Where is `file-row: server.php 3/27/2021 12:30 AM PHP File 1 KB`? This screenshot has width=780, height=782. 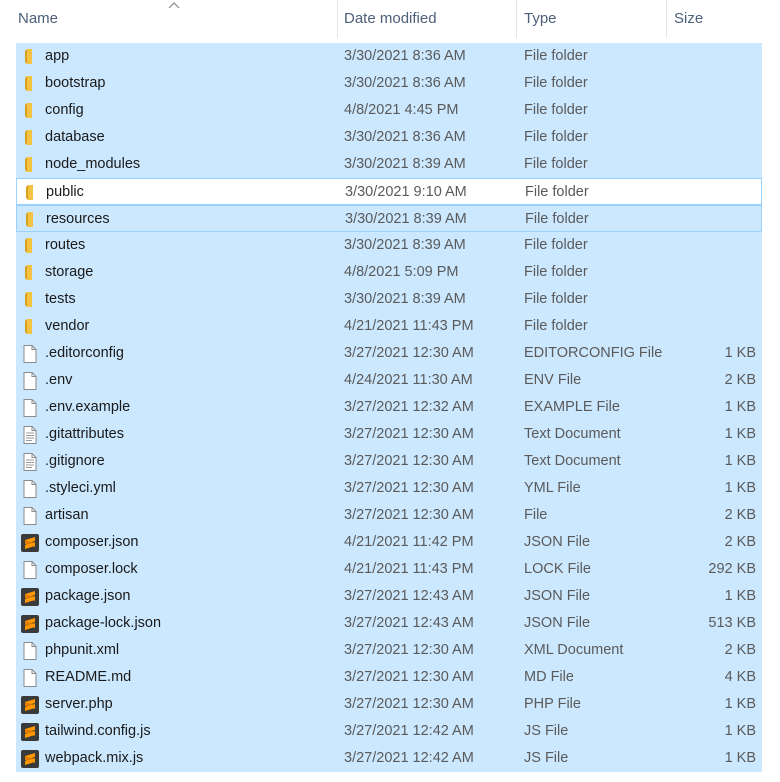 file-row: server.php 3/27/2021 12:30 AM PHP File 1 KB is located at coordinates (389, 704).